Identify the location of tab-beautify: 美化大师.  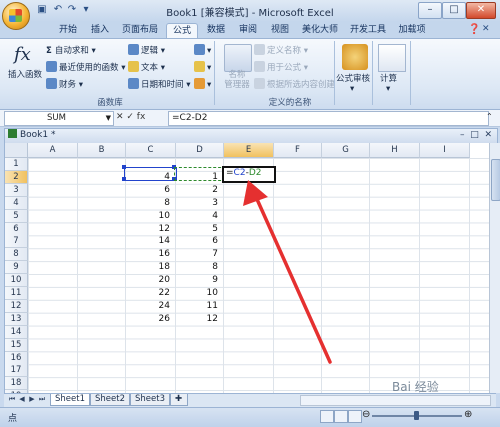
(320, 30).